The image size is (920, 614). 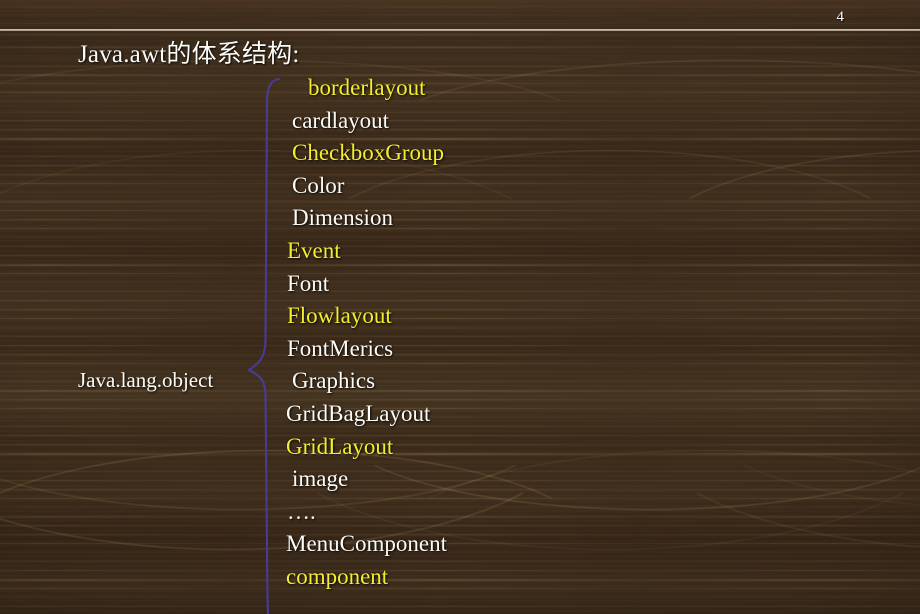 What do you see at coordinates (368, 153) in the screenshot?
I see `class-list-item: CheckboxGroup` at bounding box center [368, 153].